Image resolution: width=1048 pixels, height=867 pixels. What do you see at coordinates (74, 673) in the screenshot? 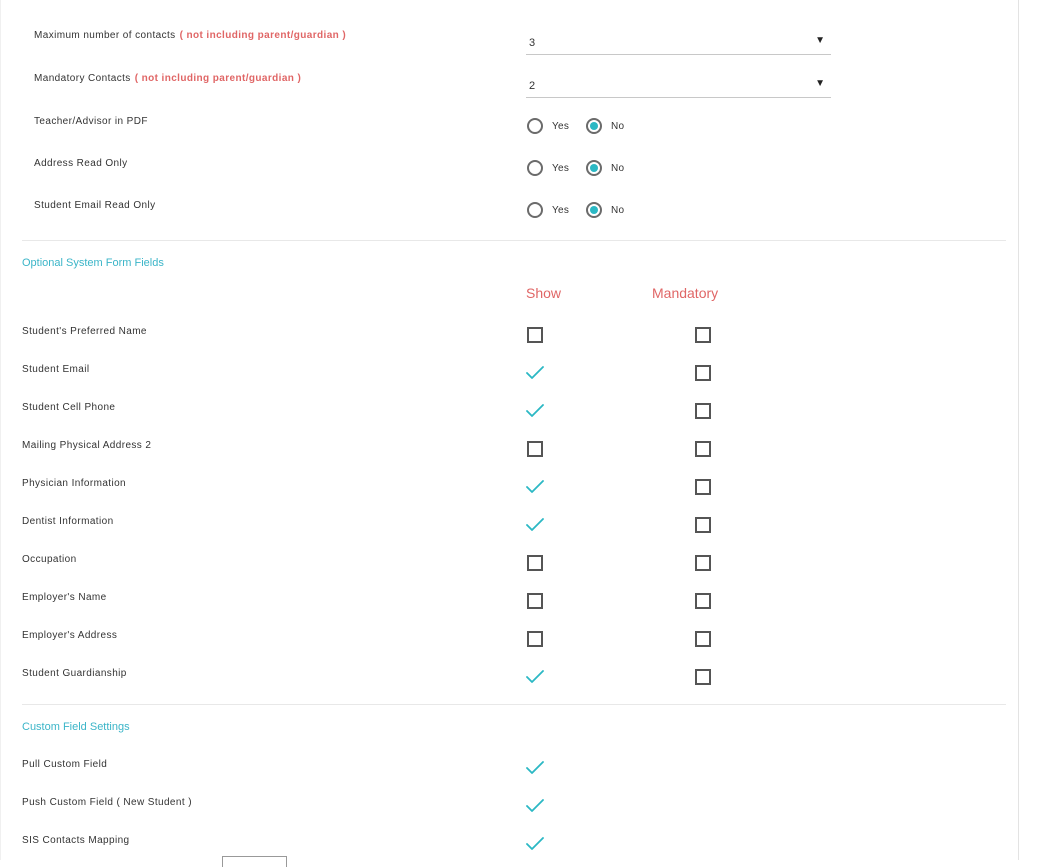
I see `field-label: Student Guardianship` at bounding box center [74, 673].